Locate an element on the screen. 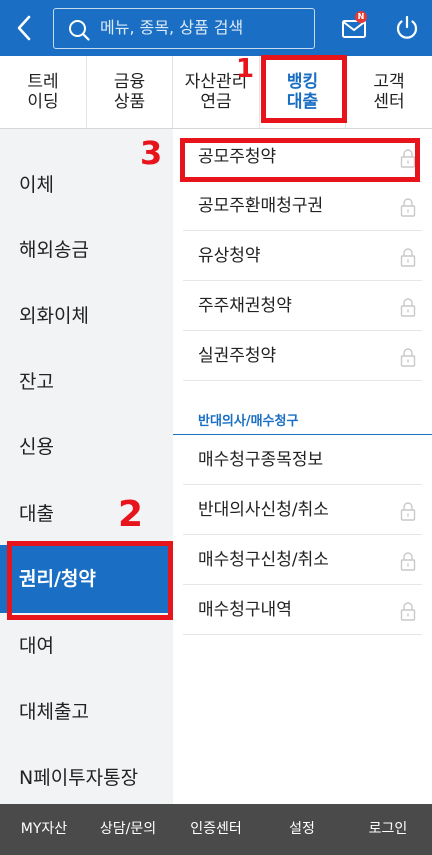  submenu-item-ipo-putback: 공모주환매청구권 is located at coordinates (302, 206).